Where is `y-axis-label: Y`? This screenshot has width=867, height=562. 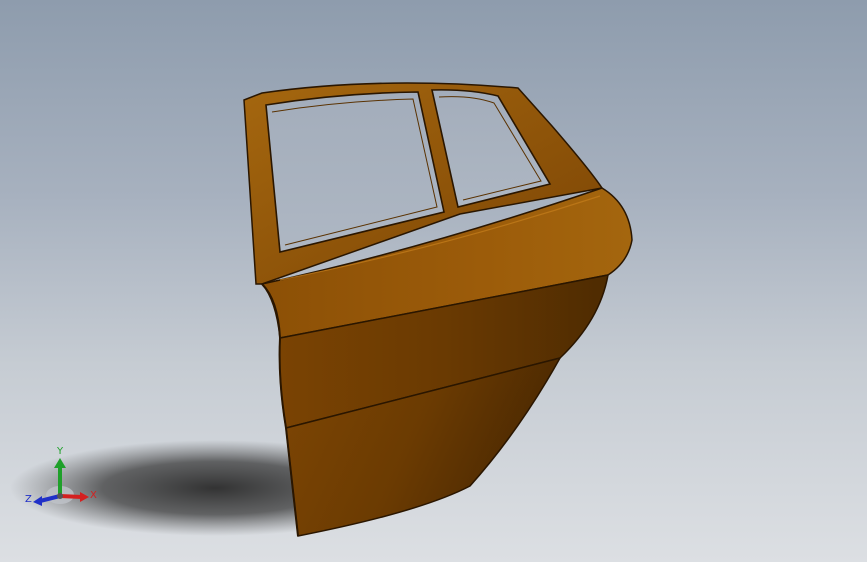 y-axis-label: Y is located at coordinates (60, 451).